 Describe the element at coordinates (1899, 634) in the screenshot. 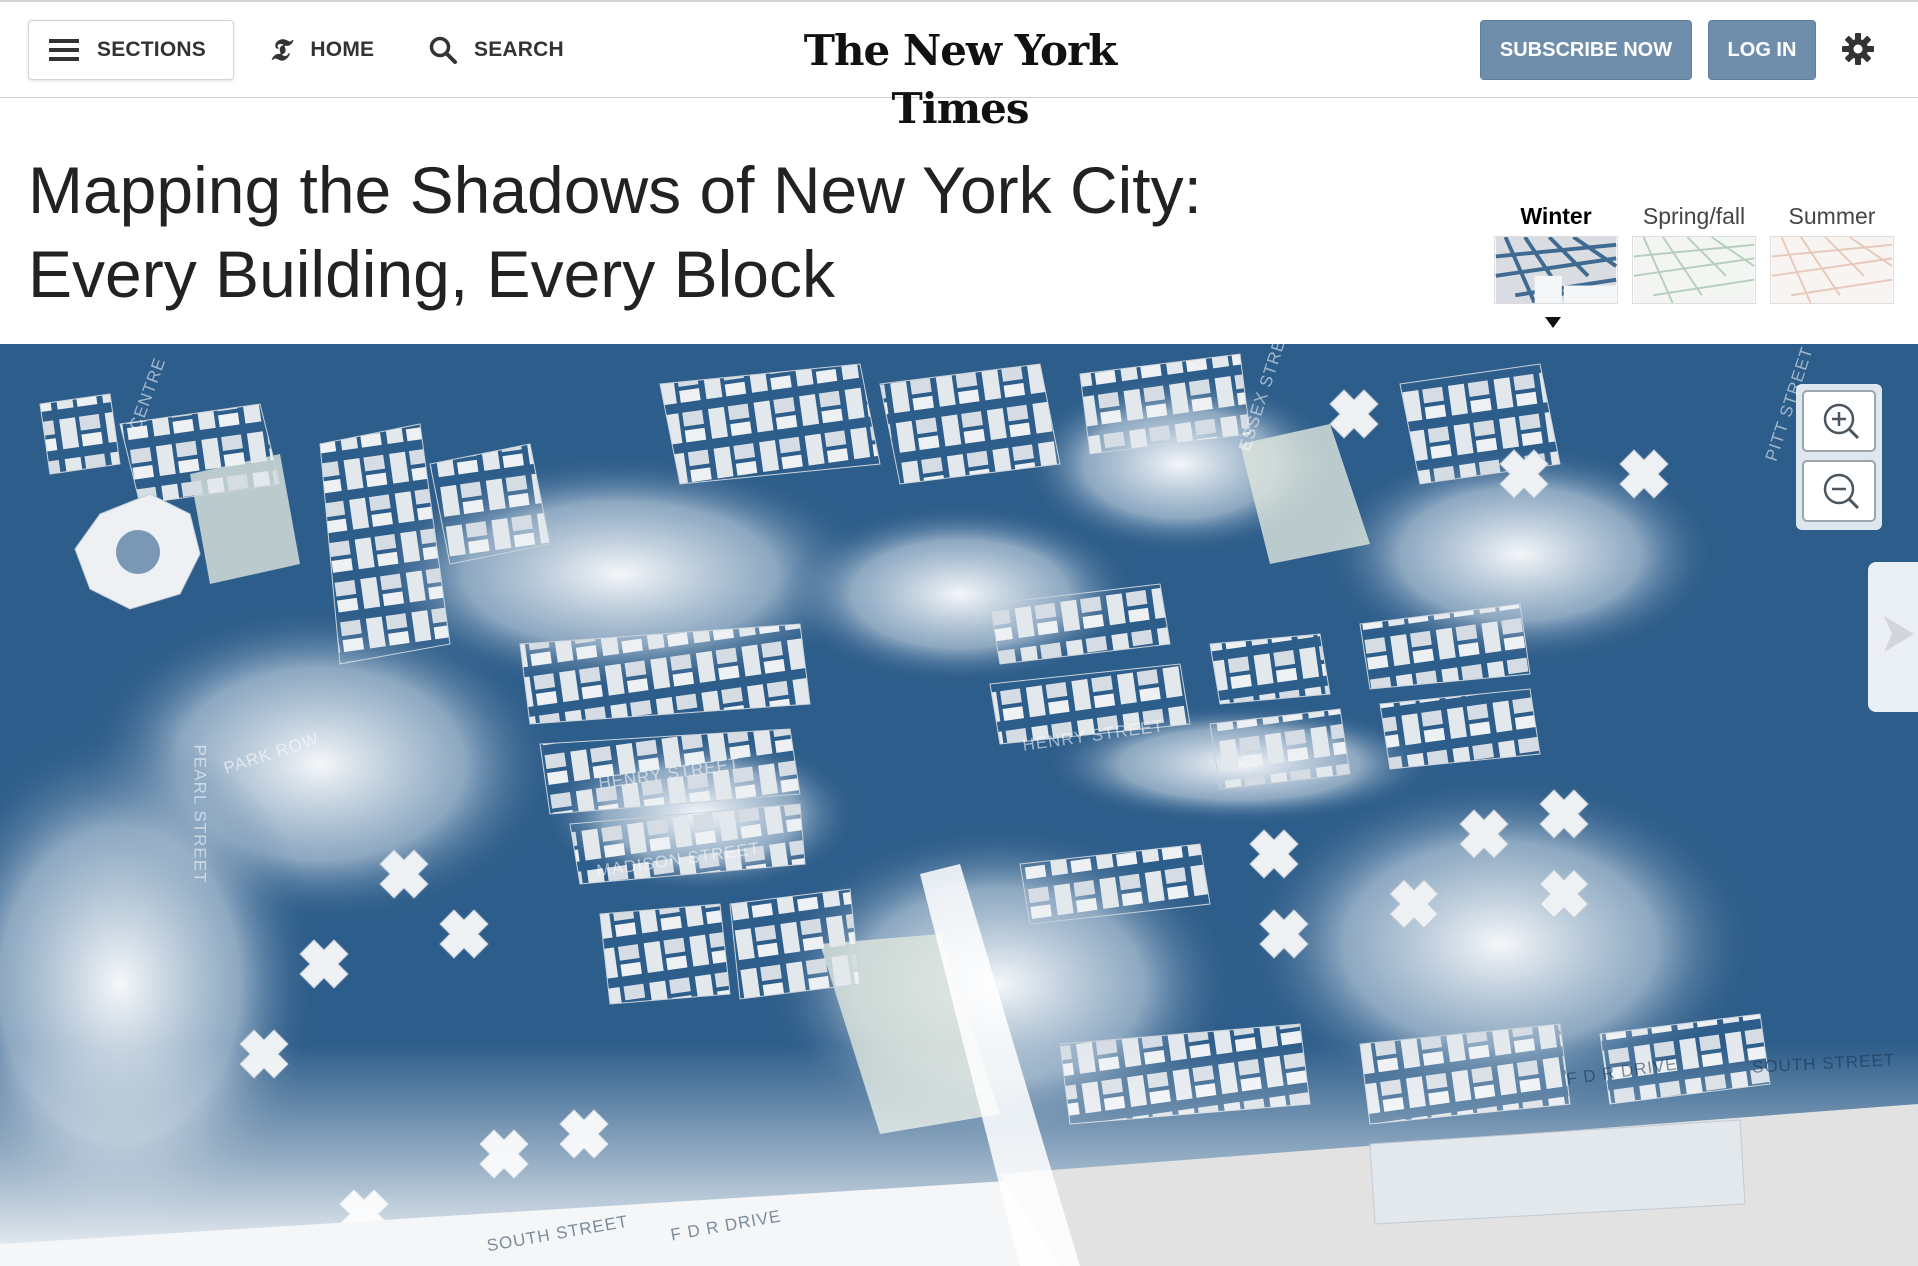

I see `next-arrow-icon` at that location.